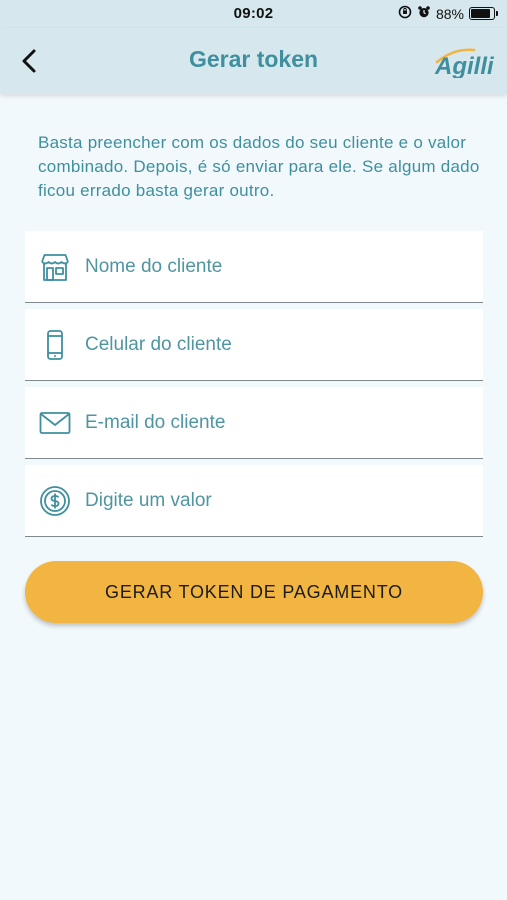  I want to click on status-indicators: 88%, so click(448, 13).